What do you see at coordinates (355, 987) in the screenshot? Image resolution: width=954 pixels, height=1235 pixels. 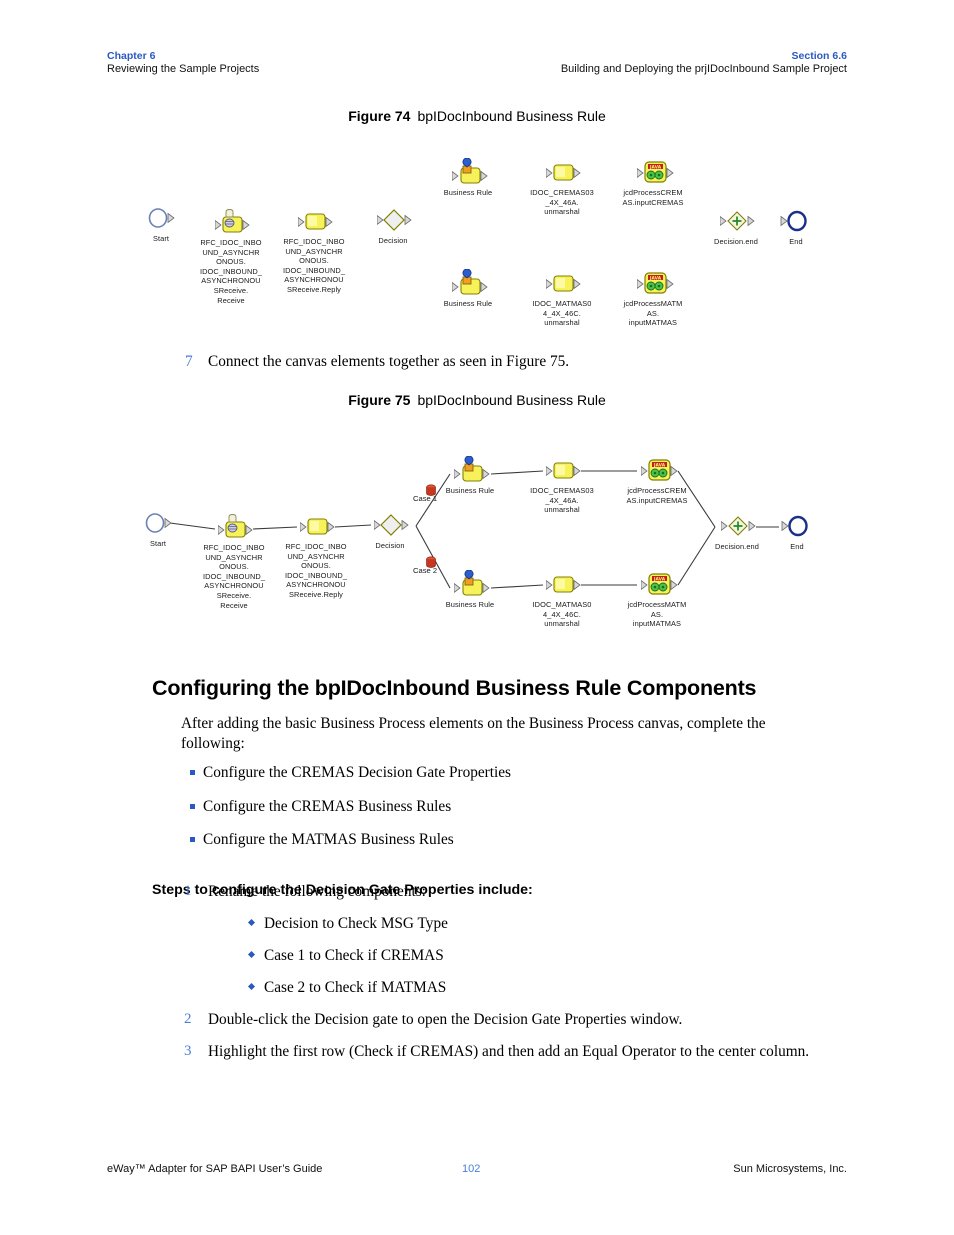 I see `sub-item-text: Case 2 to Check if MATMAS` at bounding box center [355, 987].